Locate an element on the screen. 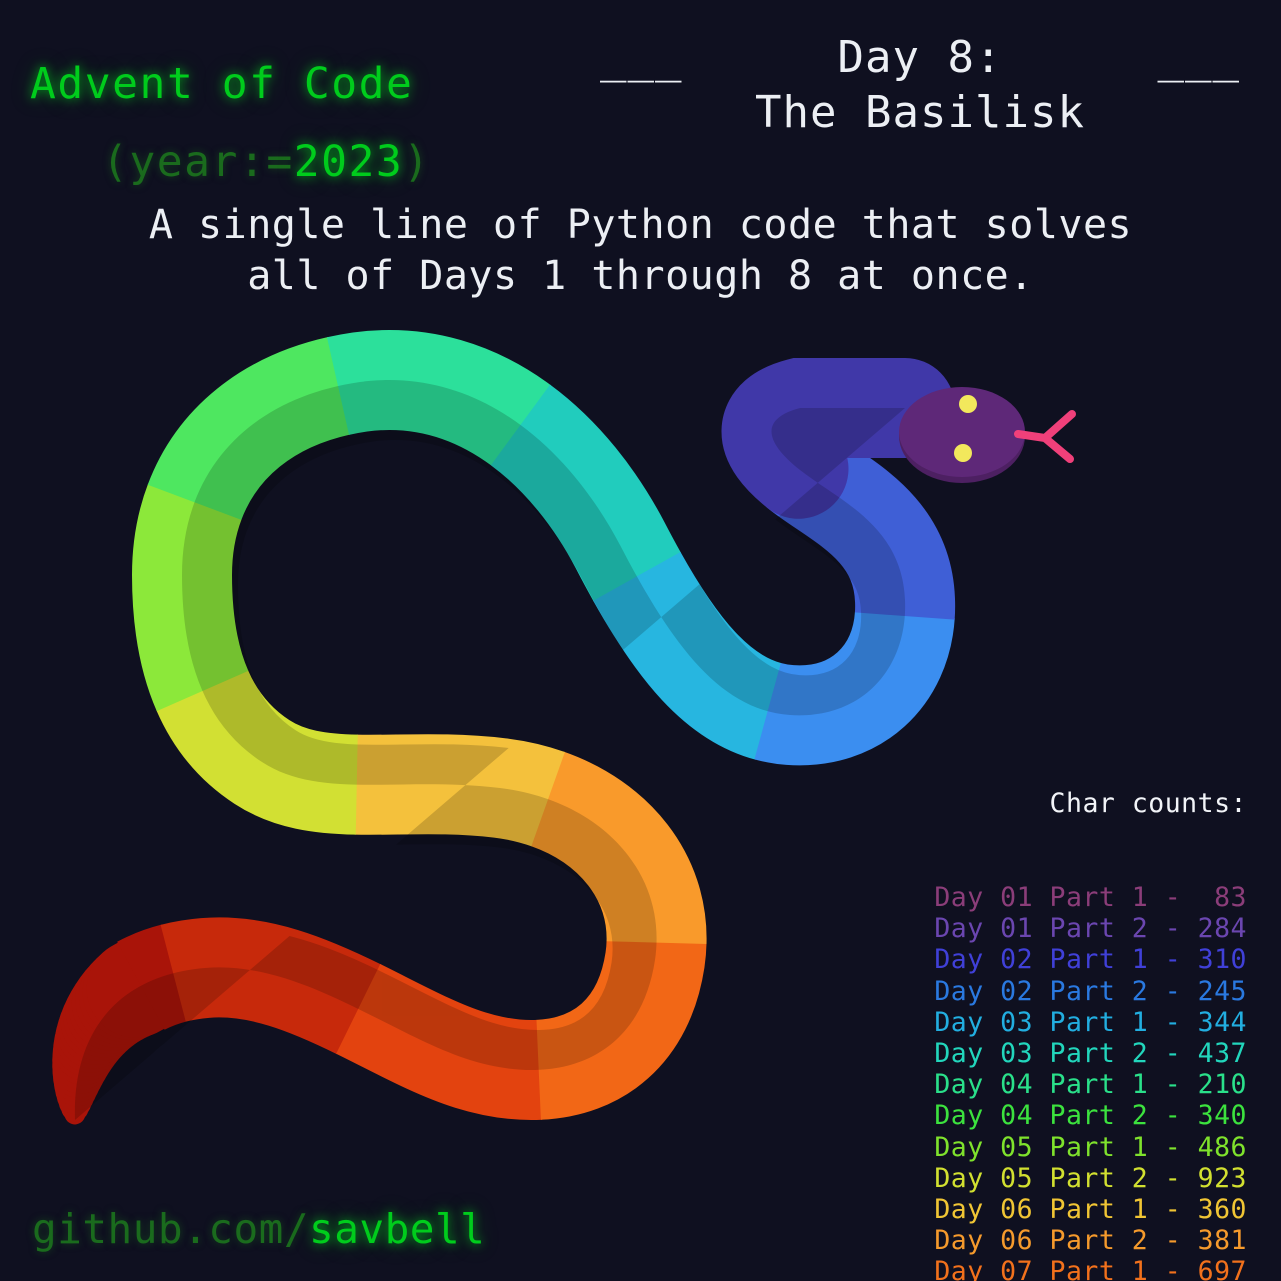 The width and height of the screenshot is (1281, 1281). char-count-label: Day 07 Part 1 - is located at coordinates (1066, 1268).